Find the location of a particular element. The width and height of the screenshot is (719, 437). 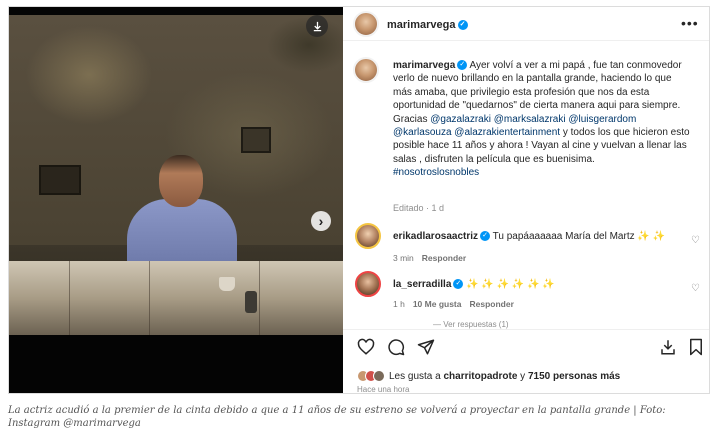

comment-text: ✨ ✨ ✨ ✨ ✨ ✨ is located at coordinates (510, 284).